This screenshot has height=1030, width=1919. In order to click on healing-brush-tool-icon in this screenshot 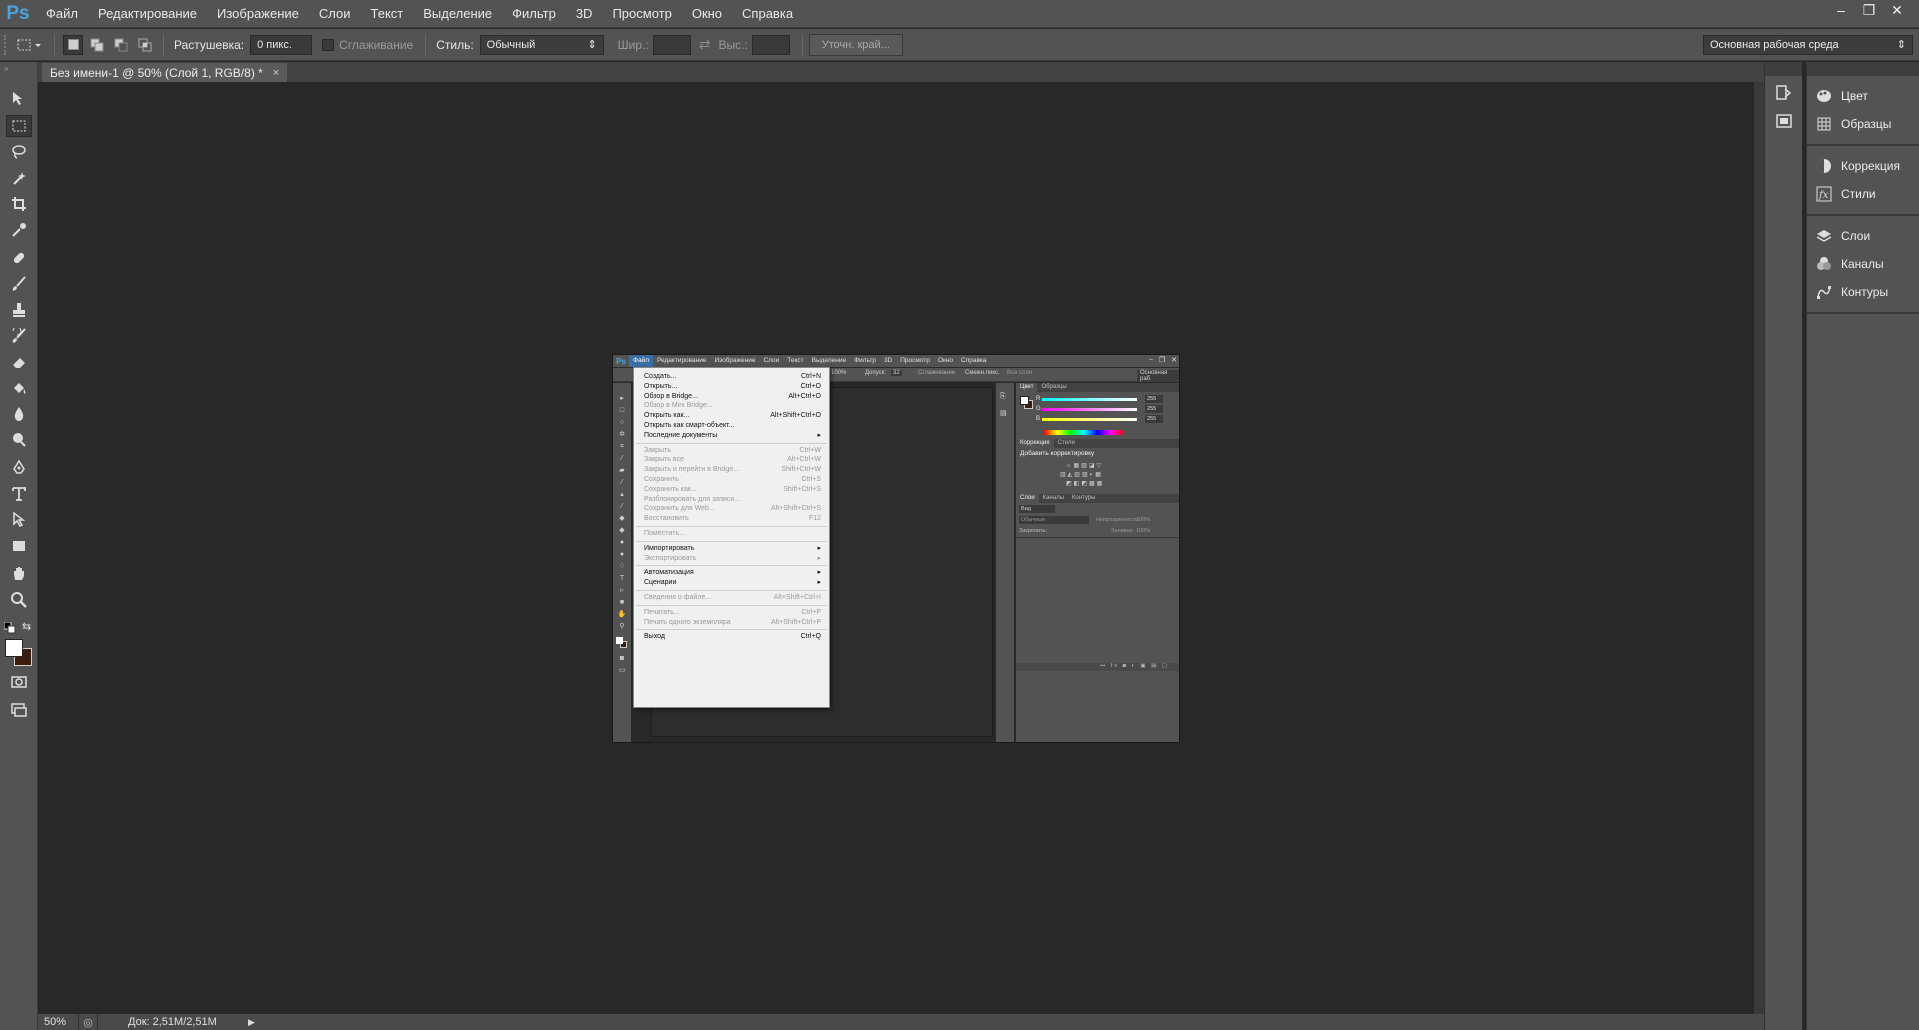, I will do `click(19, 258)`.